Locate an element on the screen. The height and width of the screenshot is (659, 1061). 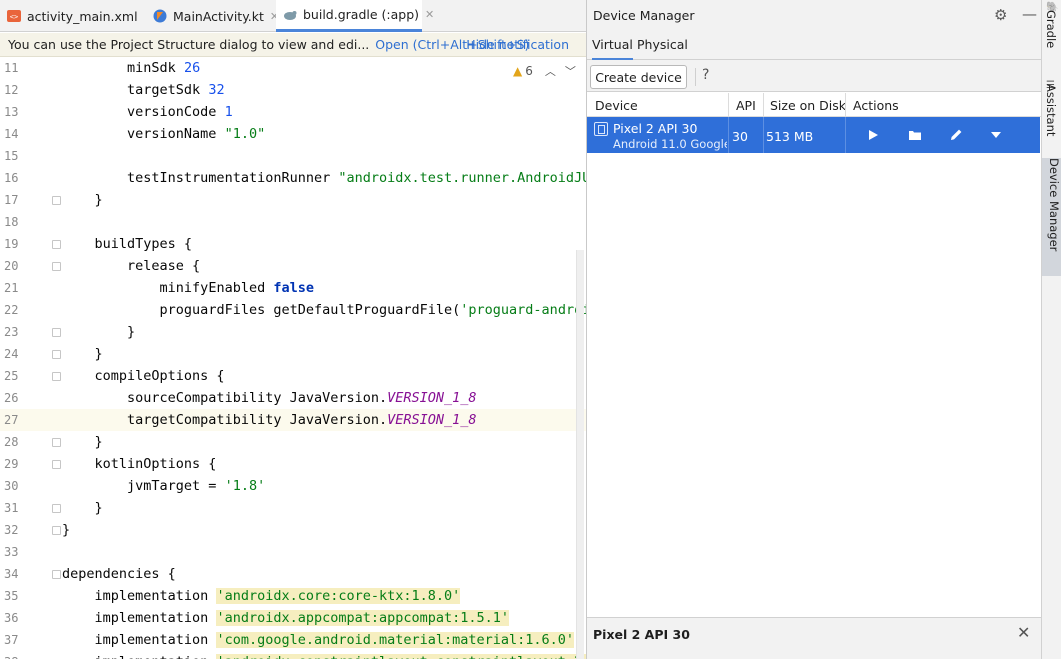
column-divider is located at coordinates (763, 105).